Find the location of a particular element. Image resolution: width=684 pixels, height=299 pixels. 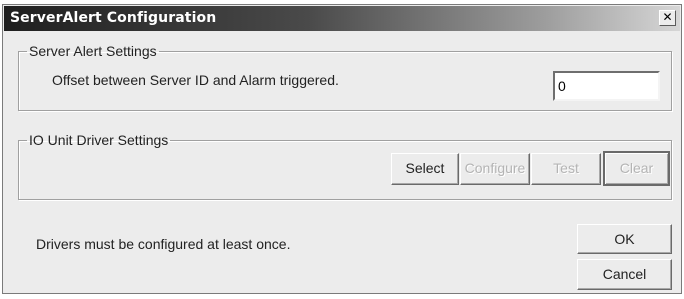

io-unit-driver-settings-legend: IO Unit Driver Settings is located at coordinates (99, 140).